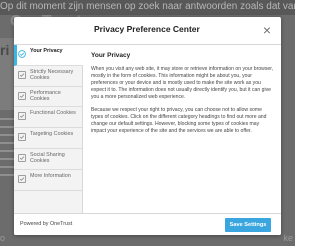 The height and width of the screenshot is (246, 320). I want to click on tab-label: More Information, so click(50, 175).